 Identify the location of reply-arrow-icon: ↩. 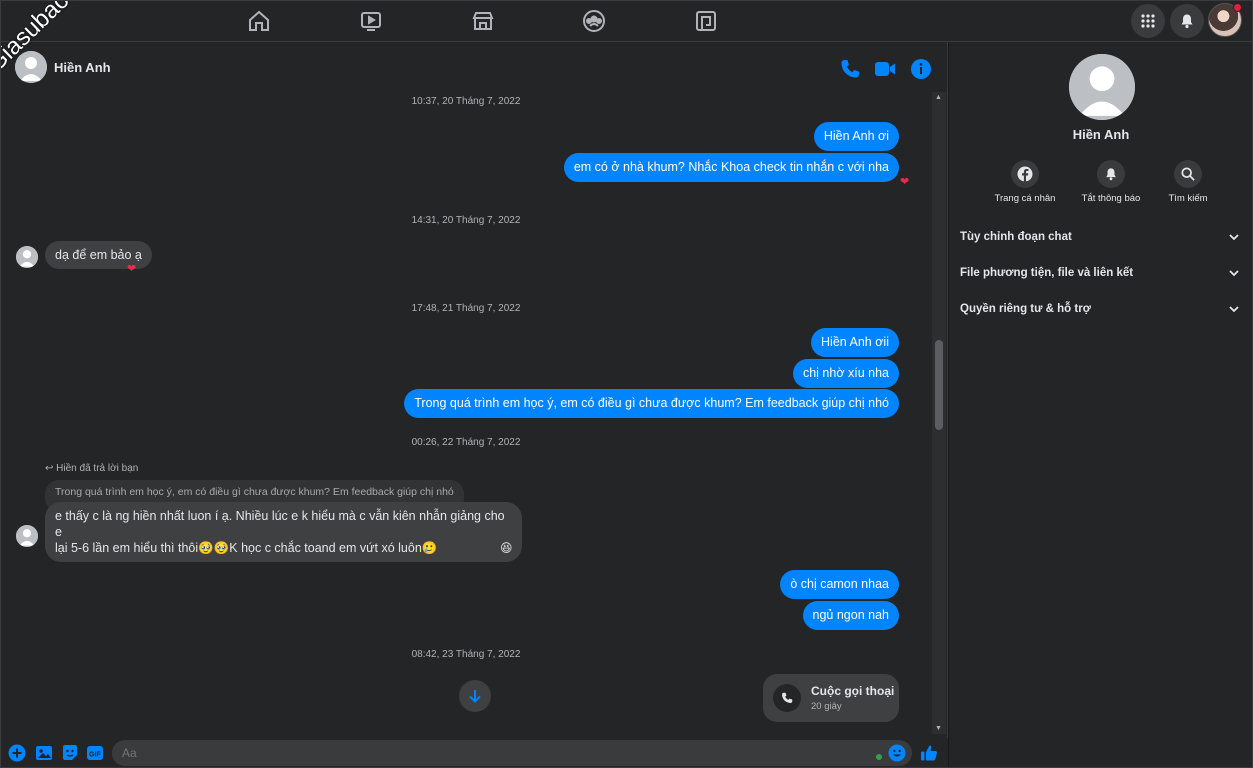
(49, 468).